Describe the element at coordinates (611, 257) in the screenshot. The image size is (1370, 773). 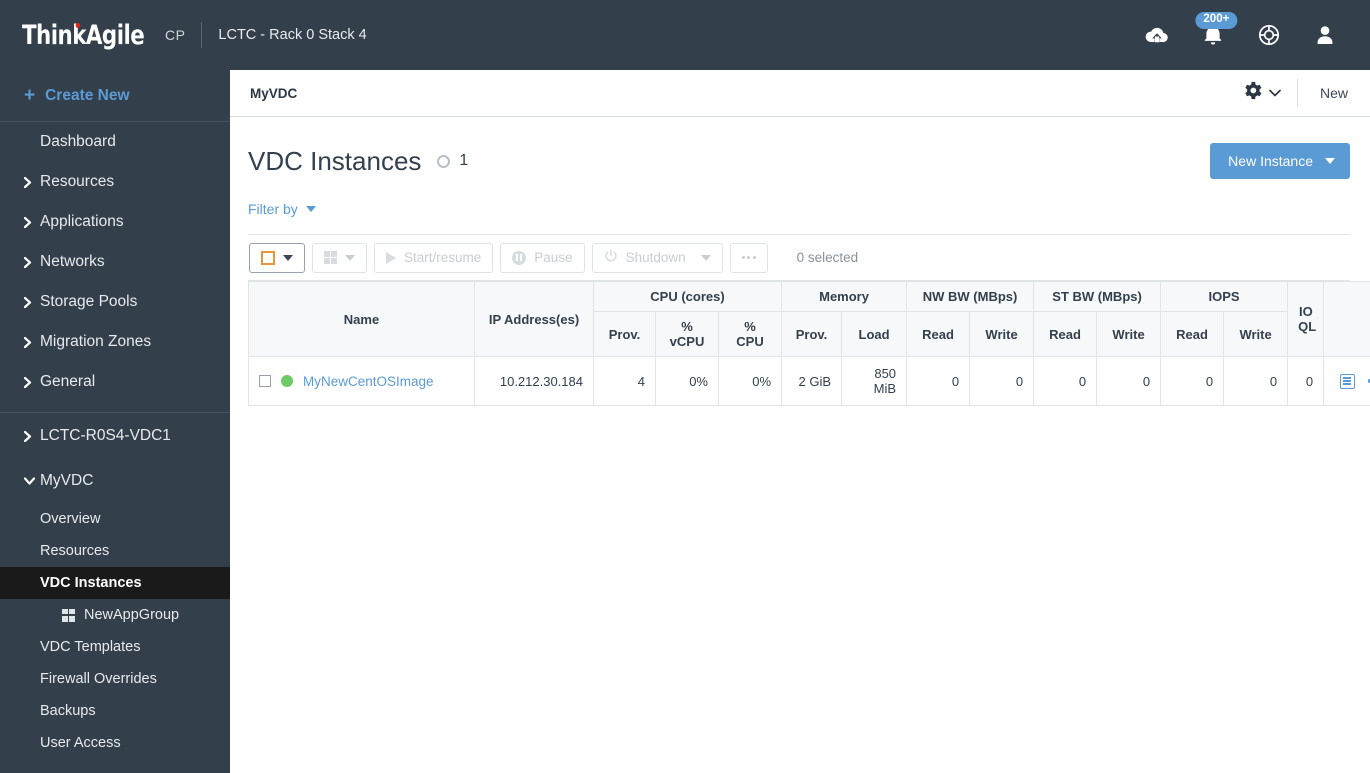
I see `power-icon` at that location.